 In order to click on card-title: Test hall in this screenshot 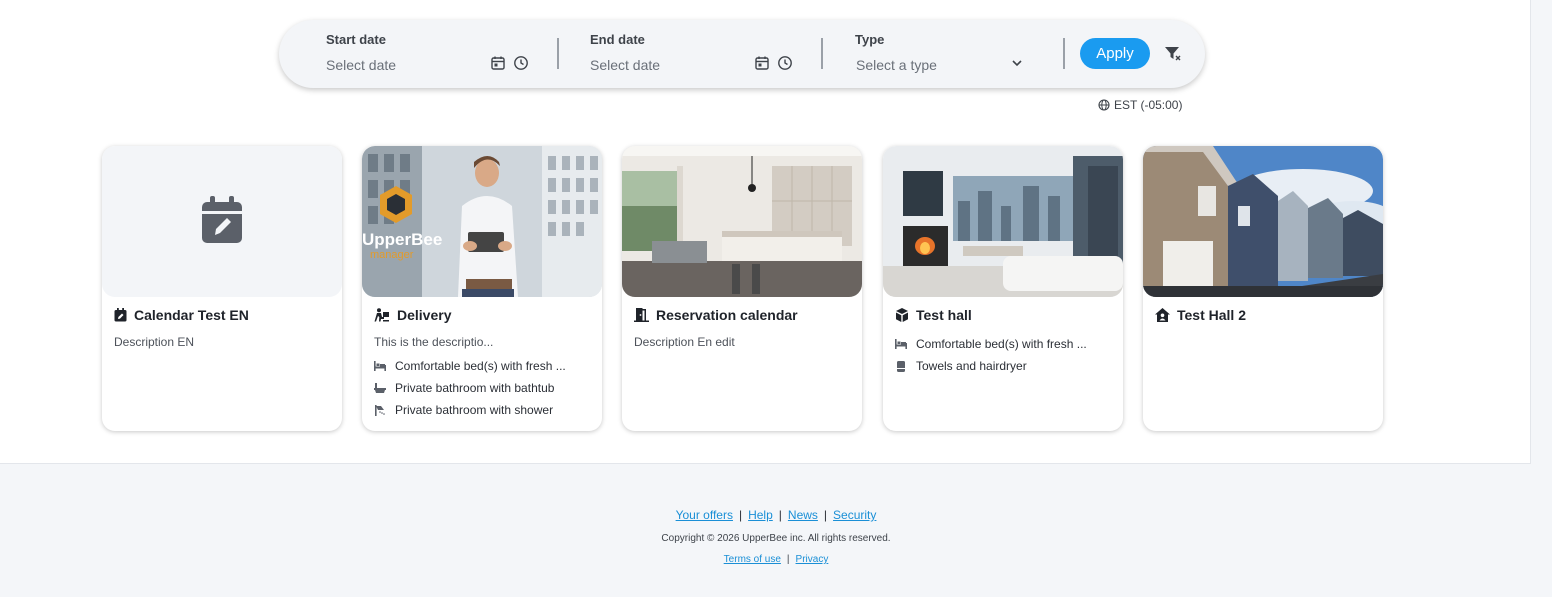, I will do `click(933, 315)`.